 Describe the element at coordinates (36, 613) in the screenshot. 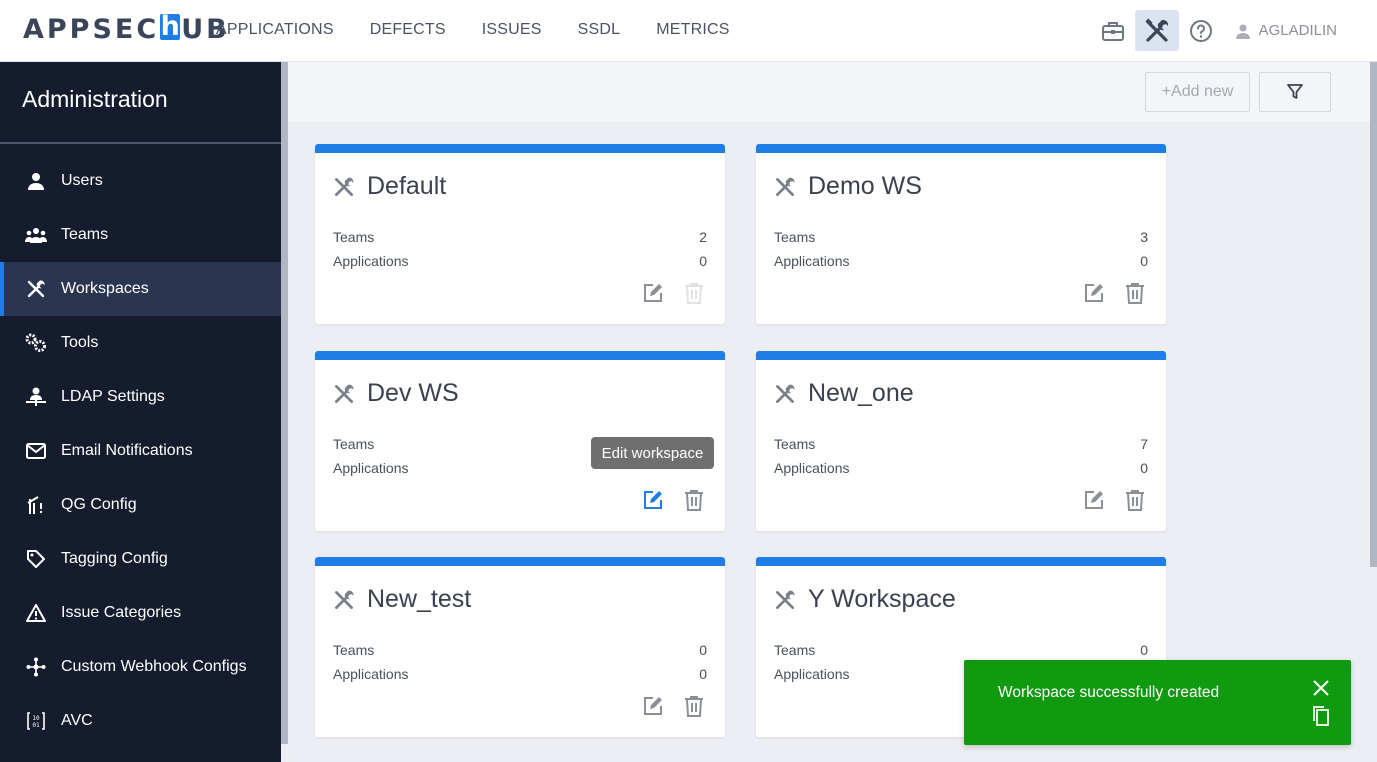

I see `warning-icon` at that location.